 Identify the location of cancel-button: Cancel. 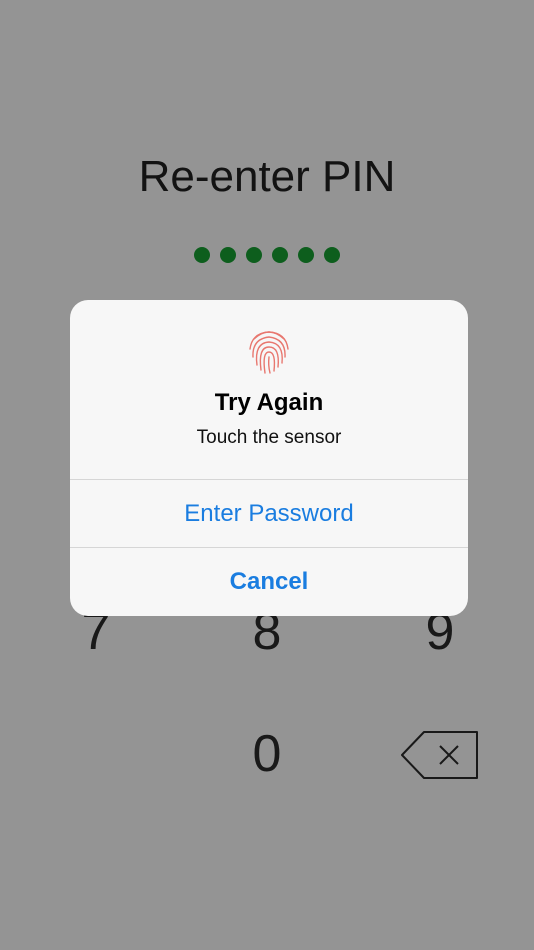
(269, 581).